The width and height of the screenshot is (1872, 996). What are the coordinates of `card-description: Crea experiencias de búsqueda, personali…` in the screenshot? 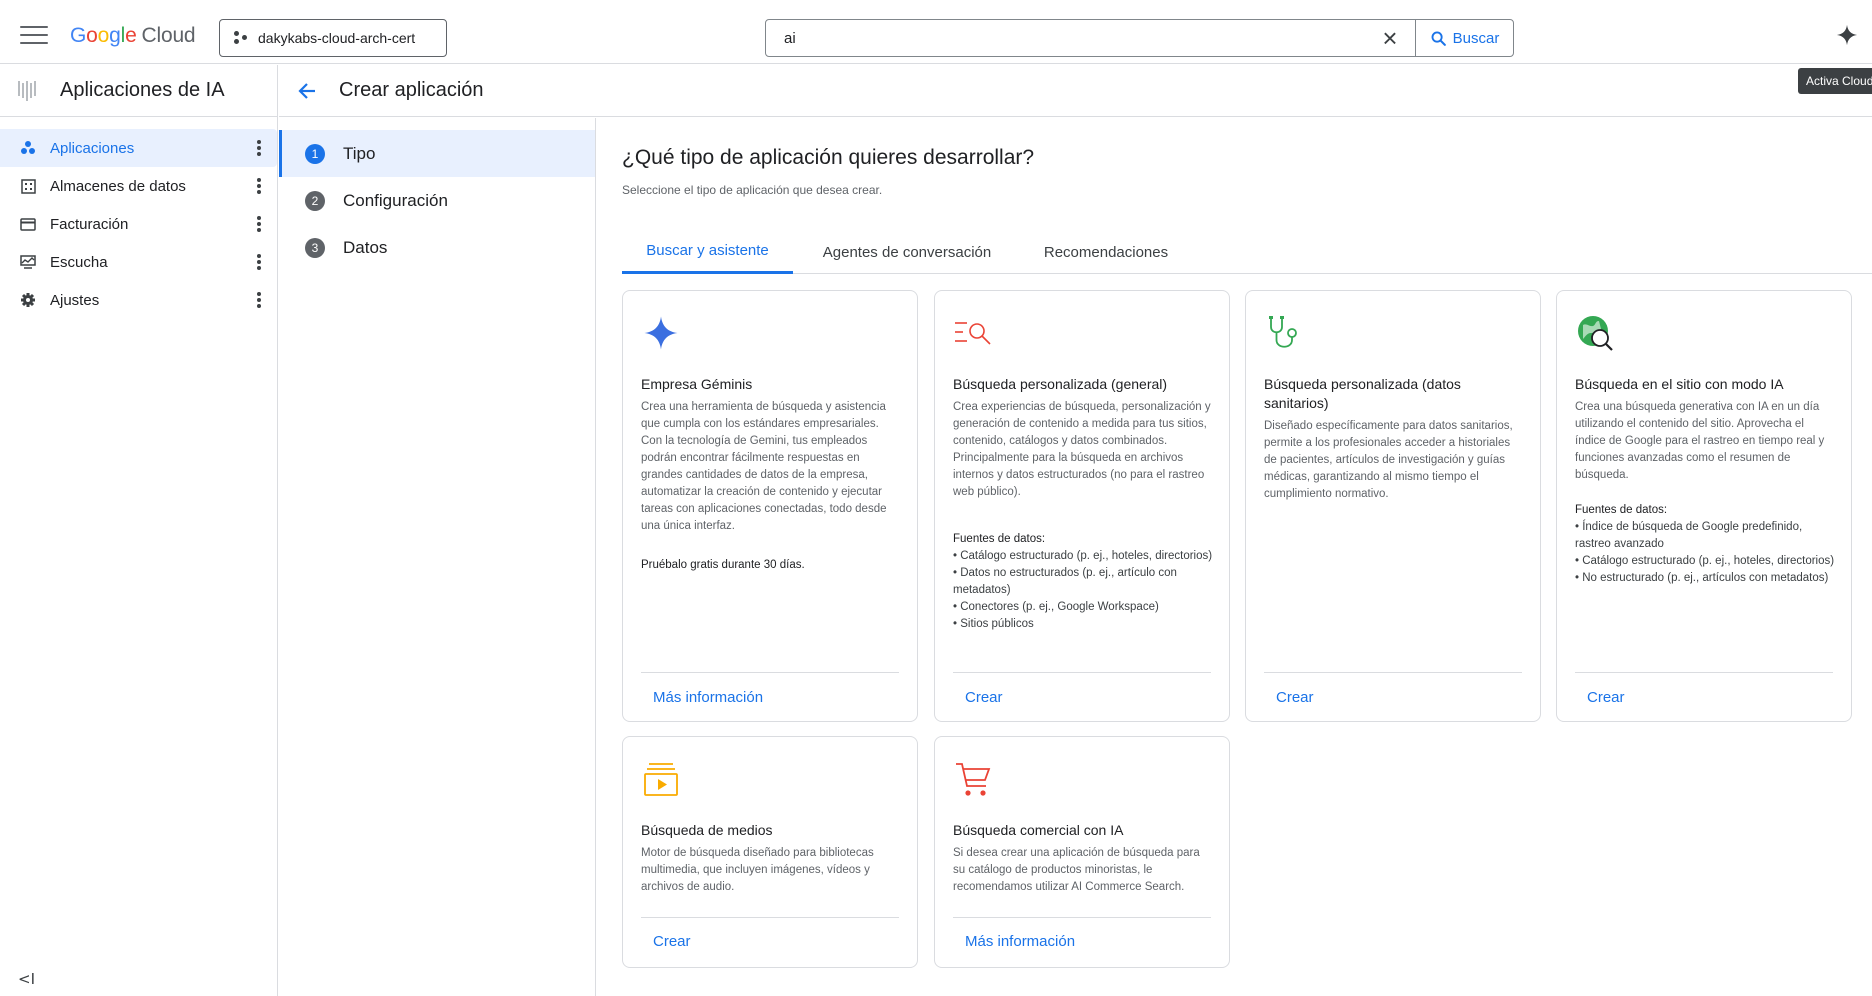 It's located at (1082, 449).